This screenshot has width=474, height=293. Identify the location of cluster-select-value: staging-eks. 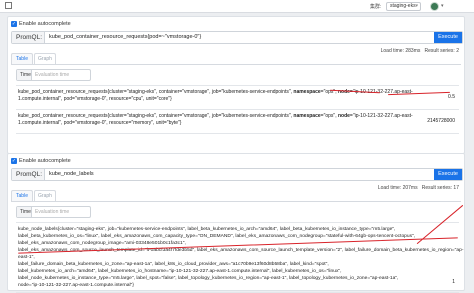
(403, 6).